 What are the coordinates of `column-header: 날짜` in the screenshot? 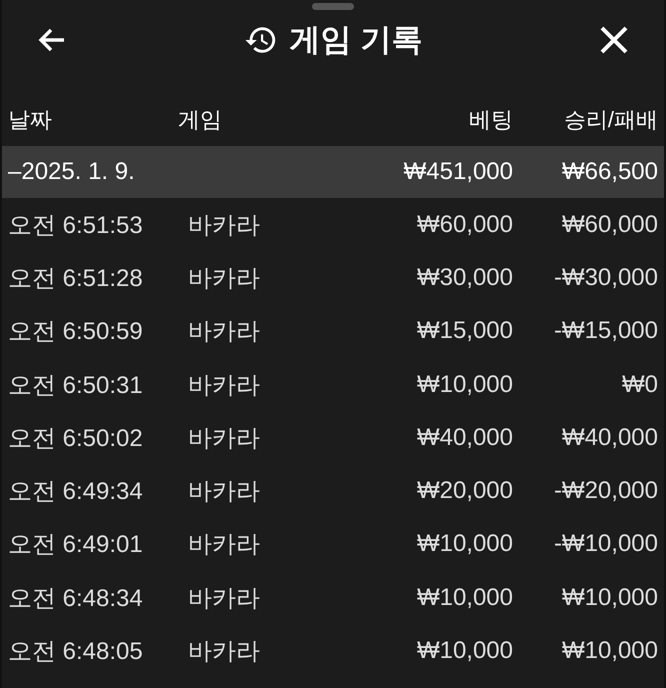 It's located at (30, 120).